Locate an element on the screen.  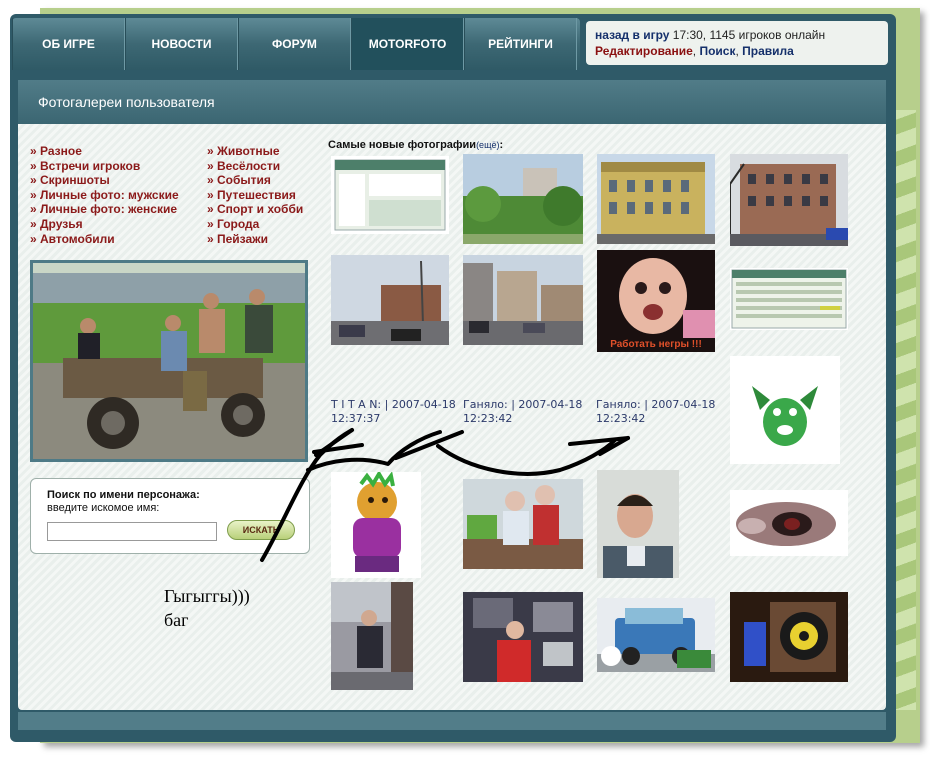
screenshot-thumb-image is located at coordinates (390, 195).